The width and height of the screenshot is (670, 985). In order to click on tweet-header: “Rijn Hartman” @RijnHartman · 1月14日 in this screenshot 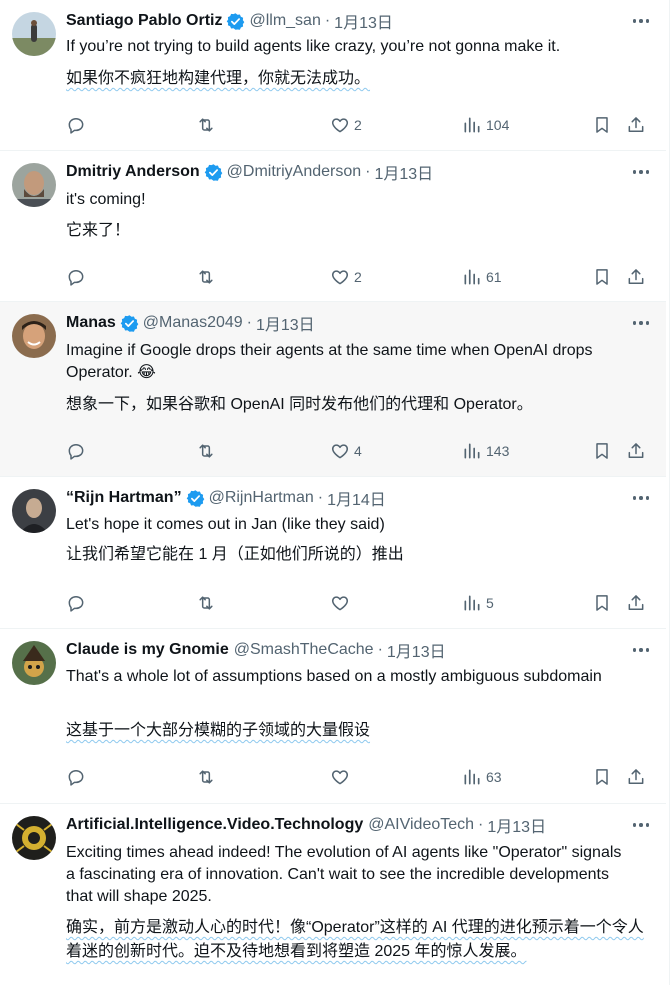, I will do `click(346, 498)`.